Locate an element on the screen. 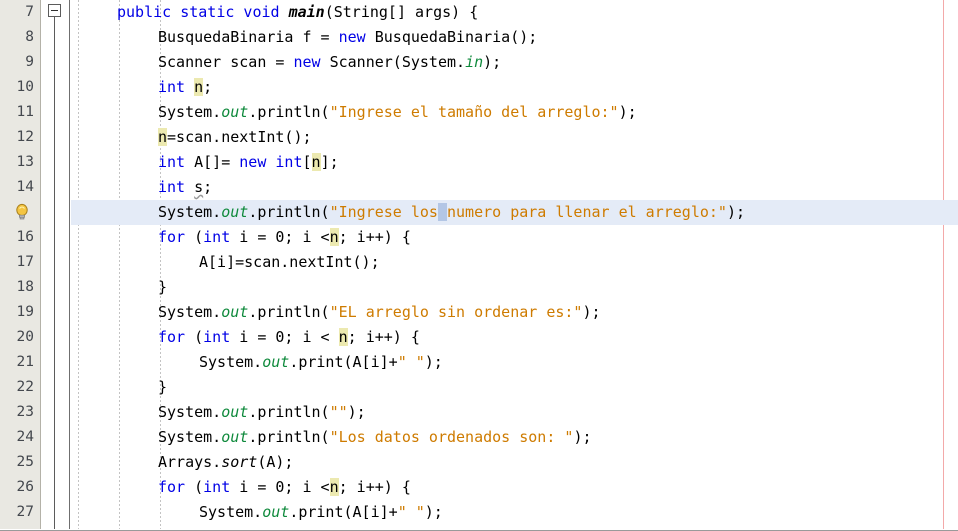 The image size is (958, 531). fold-region-line is located at coordinates (54, 272).